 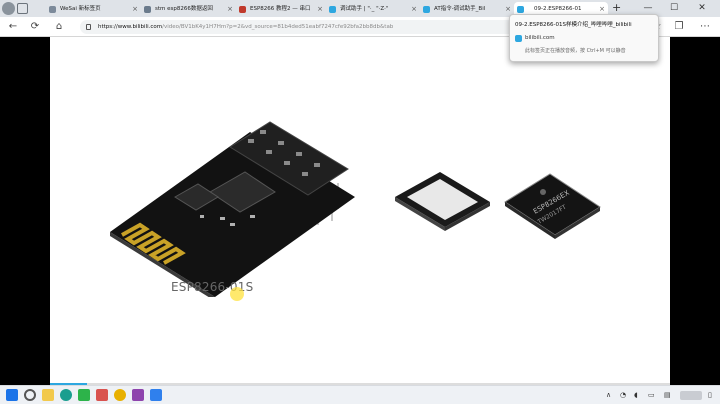 What do you see at coordinates (22, 8) in the screenshot?
I see `tab-actions-icon` at bounding box center [22, 8].